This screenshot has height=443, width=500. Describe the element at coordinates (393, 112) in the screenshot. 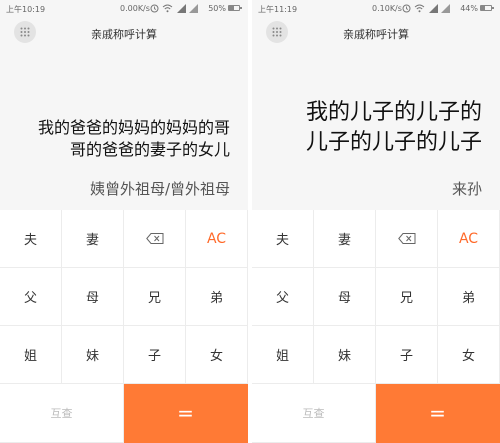

I see `expression-line: 我的儿子的儿子的` at that location.